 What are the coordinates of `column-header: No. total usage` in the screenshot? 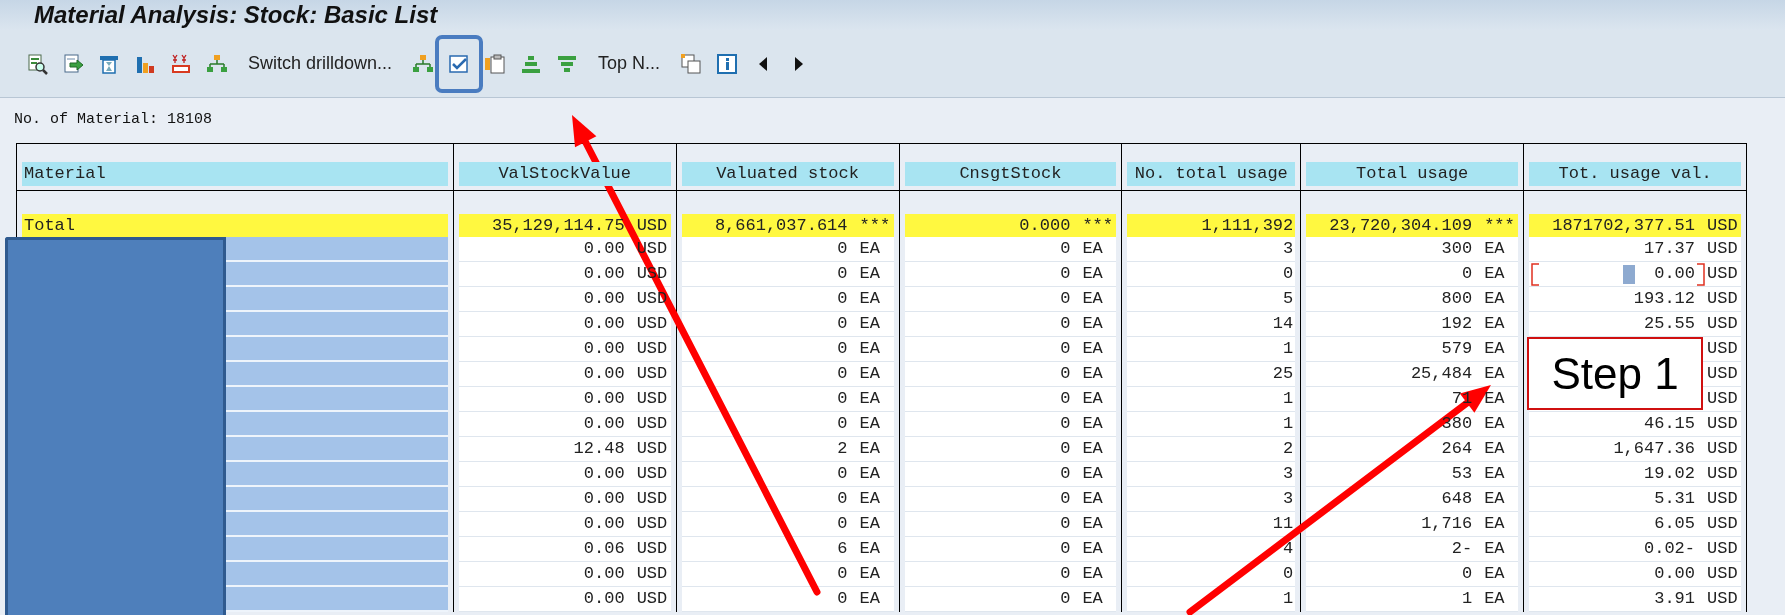 It's located at (1211, 174).